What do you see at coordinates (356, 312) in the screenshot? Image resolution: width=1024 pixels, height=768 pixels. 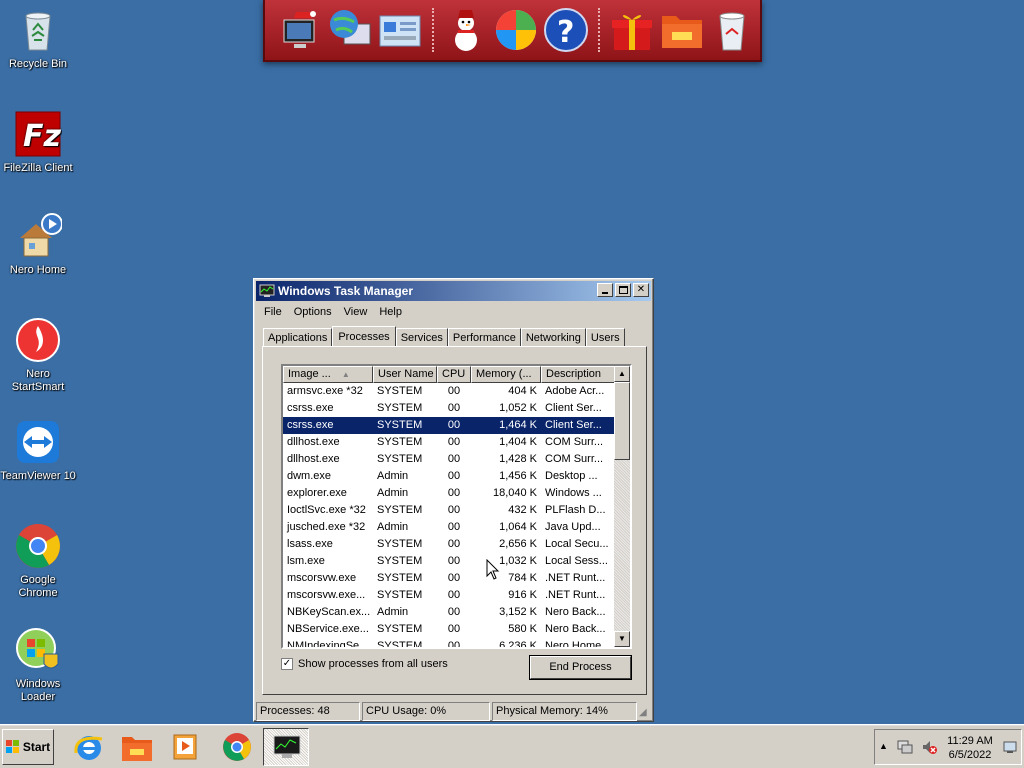 I see `menu-view: View` at bounding box center [356, 312].